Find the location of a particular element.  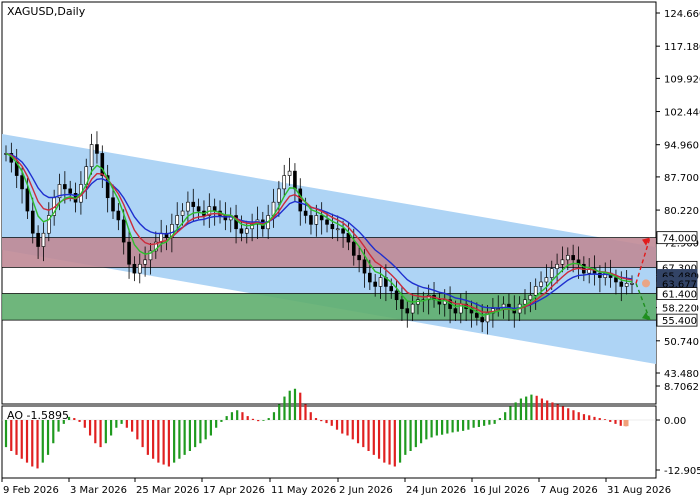

y-tick-label: 124.660 is located at coordinates (682, 14).